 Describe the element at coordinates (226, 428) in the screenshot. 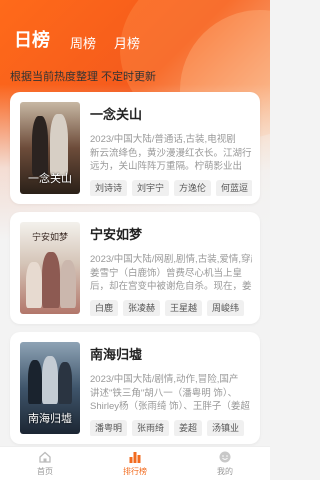

I see `cast-tag: 汤镇业` at that location.